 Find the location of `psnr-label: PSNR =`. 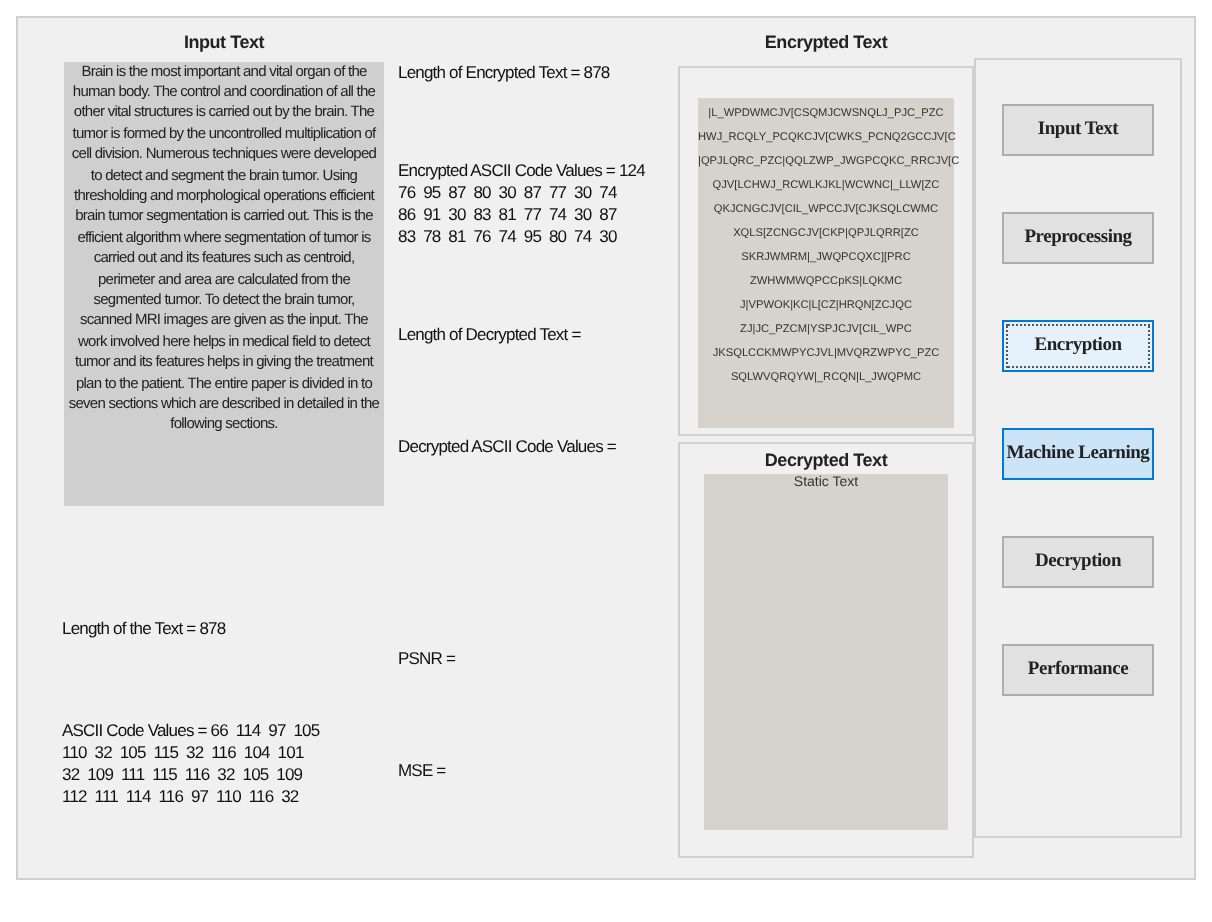

psnr-label: PSNR = is located at coordinates (428, 659).